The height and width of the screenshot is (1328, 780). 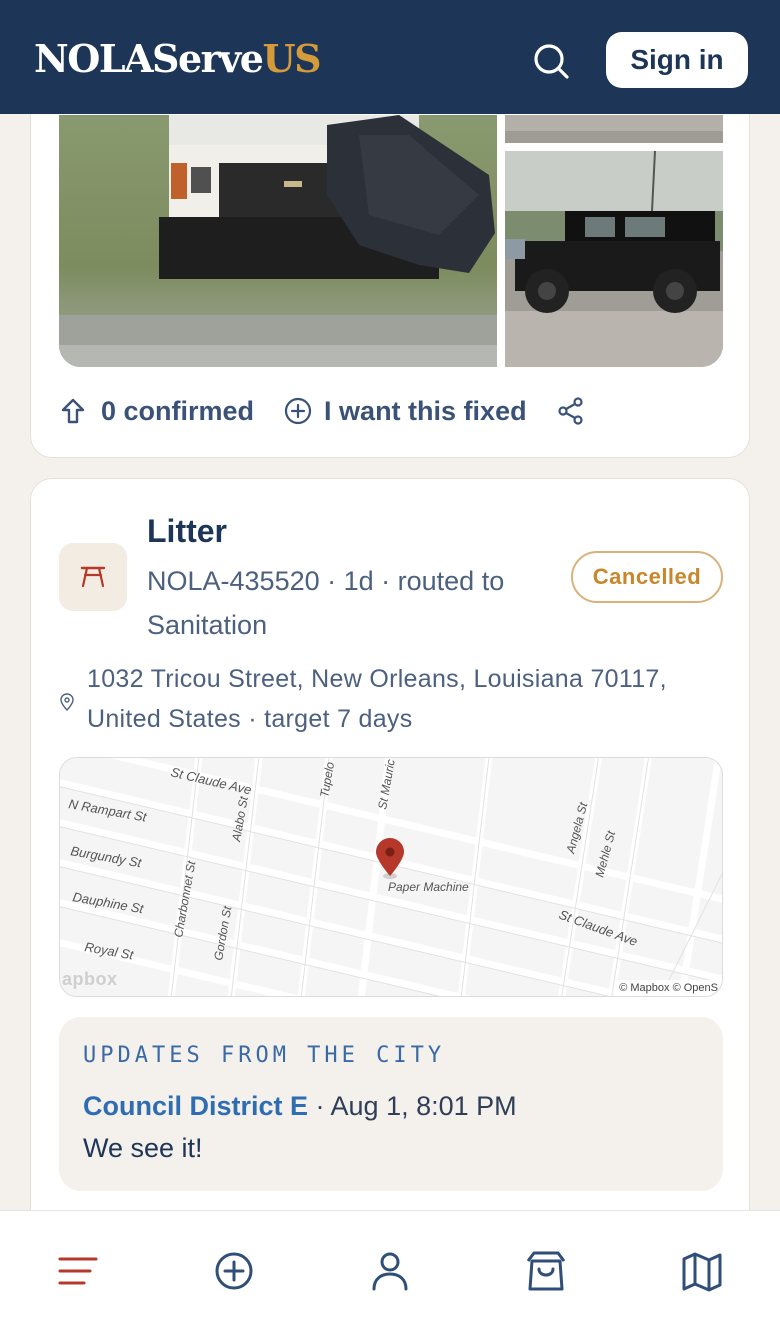 What do you see at coordinates (149, 58) in the screenshot?
I see `logo-main: NOLAServe` at bounding box center [149, 58].